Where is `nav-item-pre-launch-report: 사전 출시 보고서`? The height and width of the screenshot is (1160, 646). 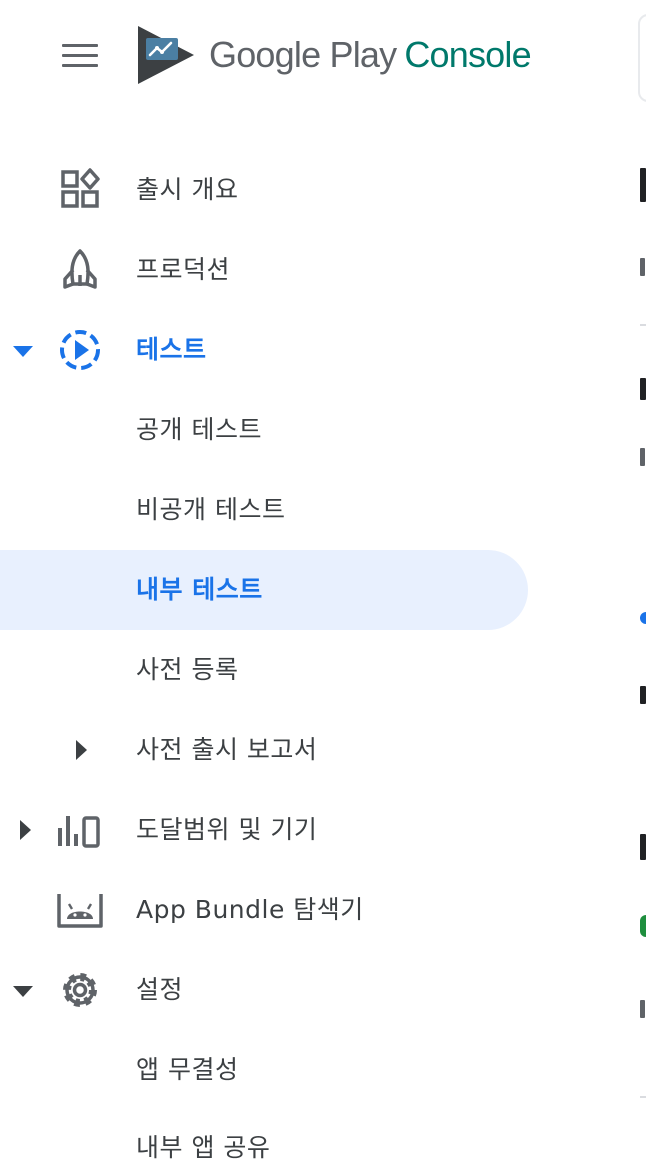 nav-item-pre-launch-report: 사전 출시 보고서 is located at coordinates (264, 750).